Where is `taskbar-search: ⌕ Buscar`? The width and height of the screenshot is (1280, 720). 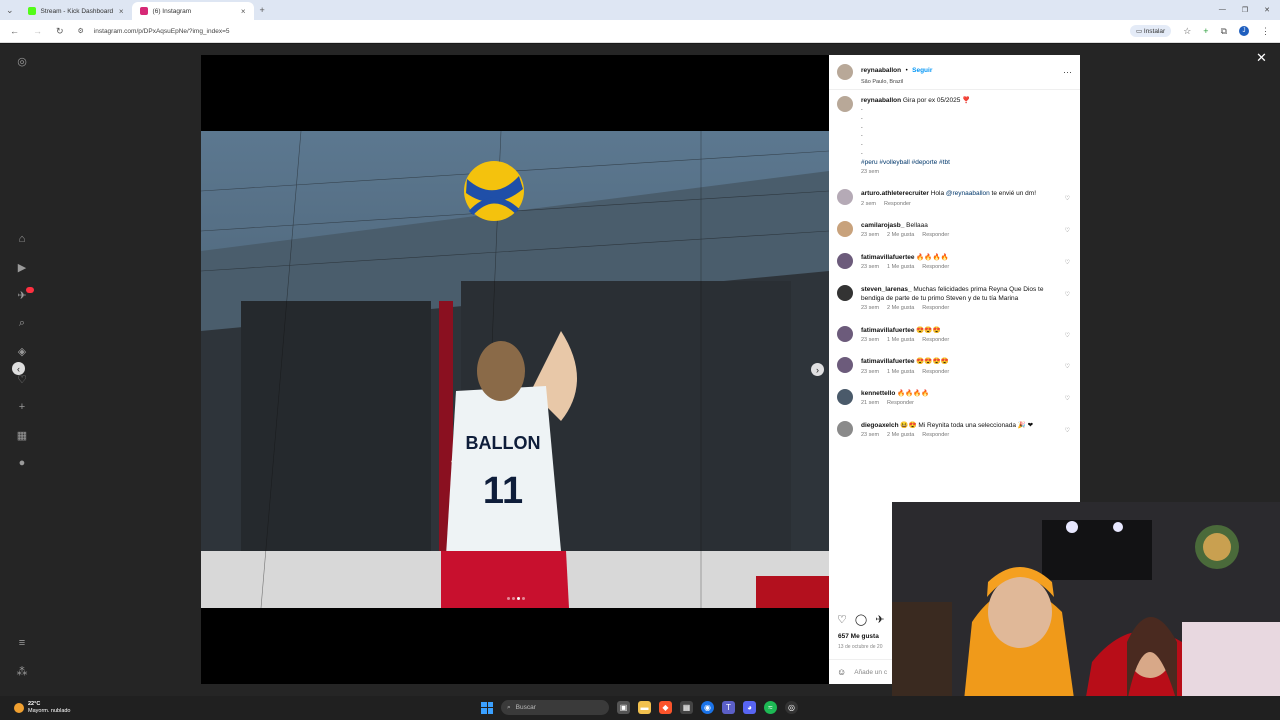
taskbar-search: ⌕ Buscar is located at coordinates (555, 707).